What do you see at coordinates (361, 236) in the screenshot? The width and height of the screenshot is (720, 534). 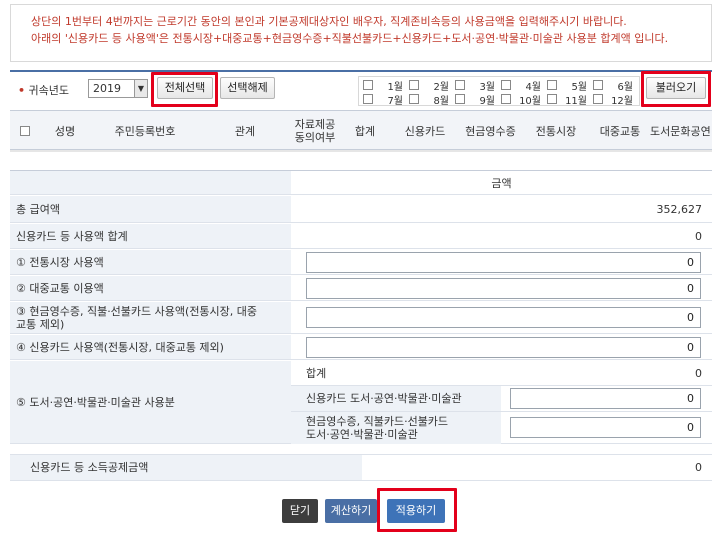 I see `card-total-row: 신용카드 등 사용액 합계 0` at bounding box center [361, 236].